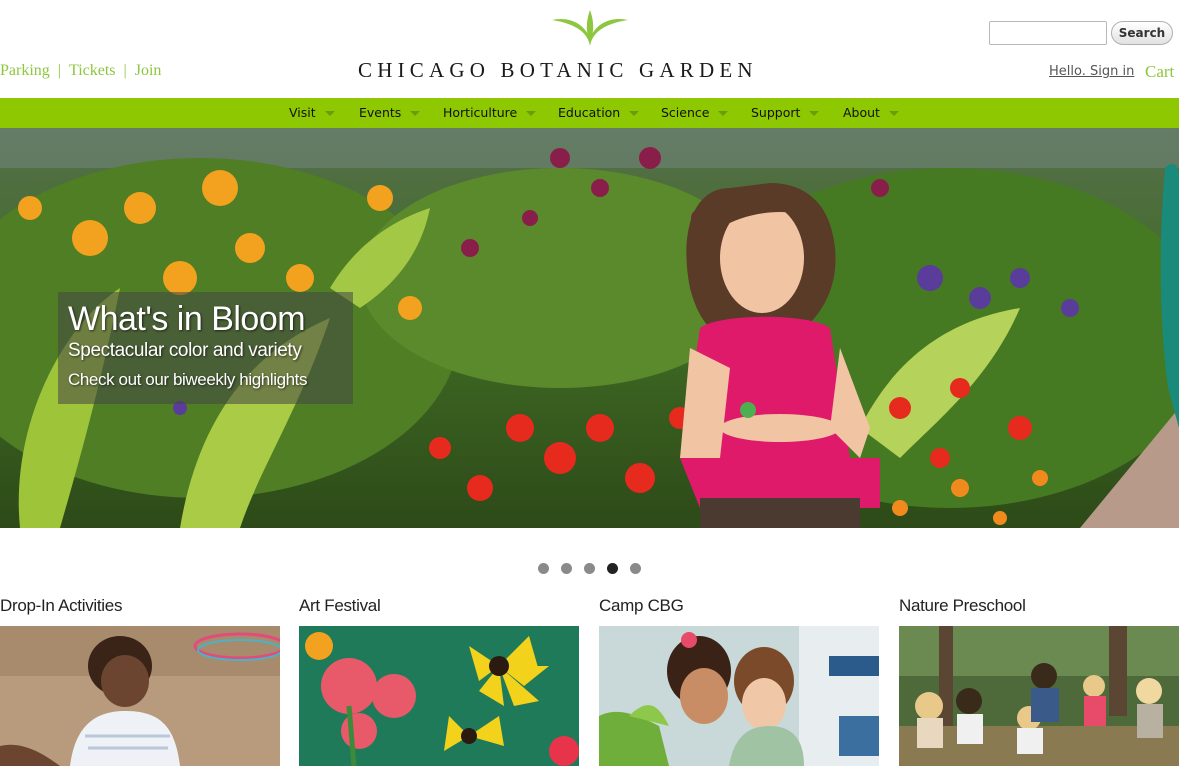 The height and width of the screenshot is (766, 1179). I want to click on nav-item-support: Support, so click(785, 113).